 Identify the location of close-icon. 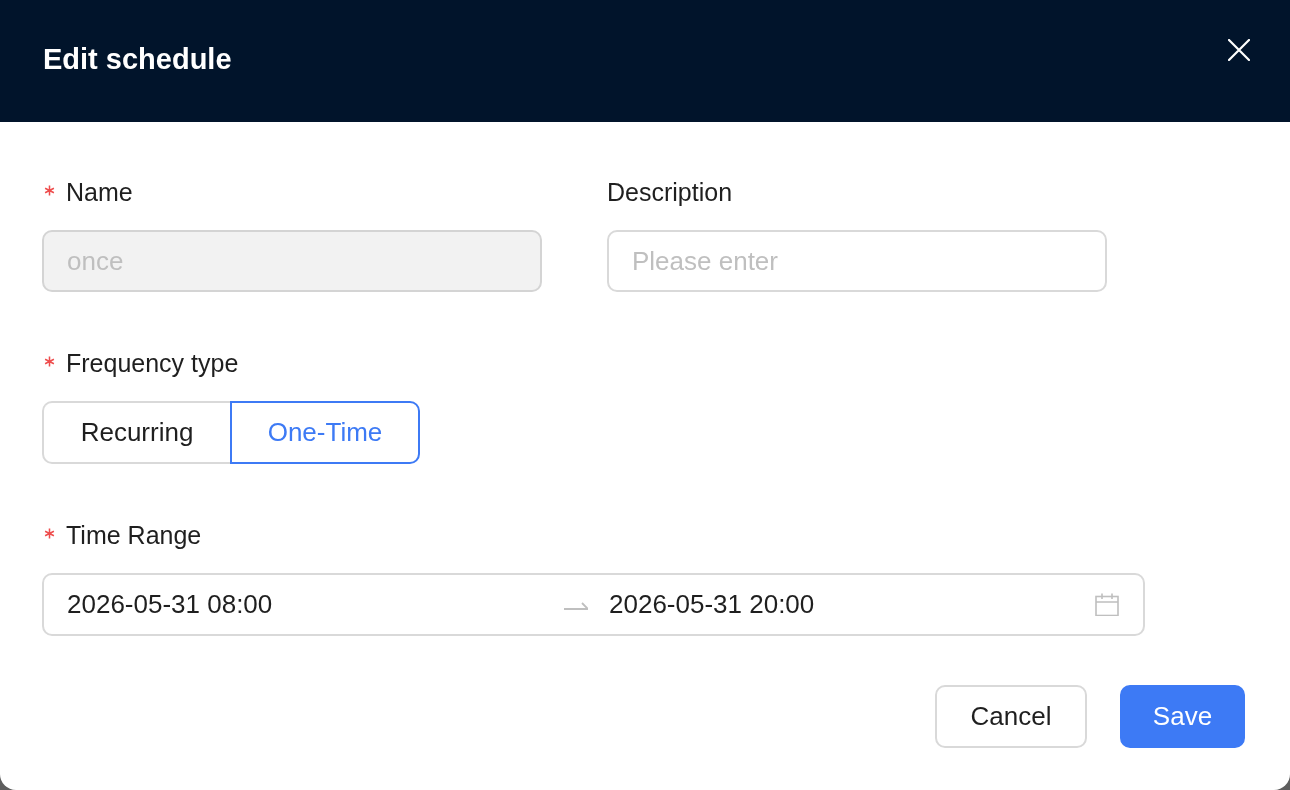
(1239, 50).